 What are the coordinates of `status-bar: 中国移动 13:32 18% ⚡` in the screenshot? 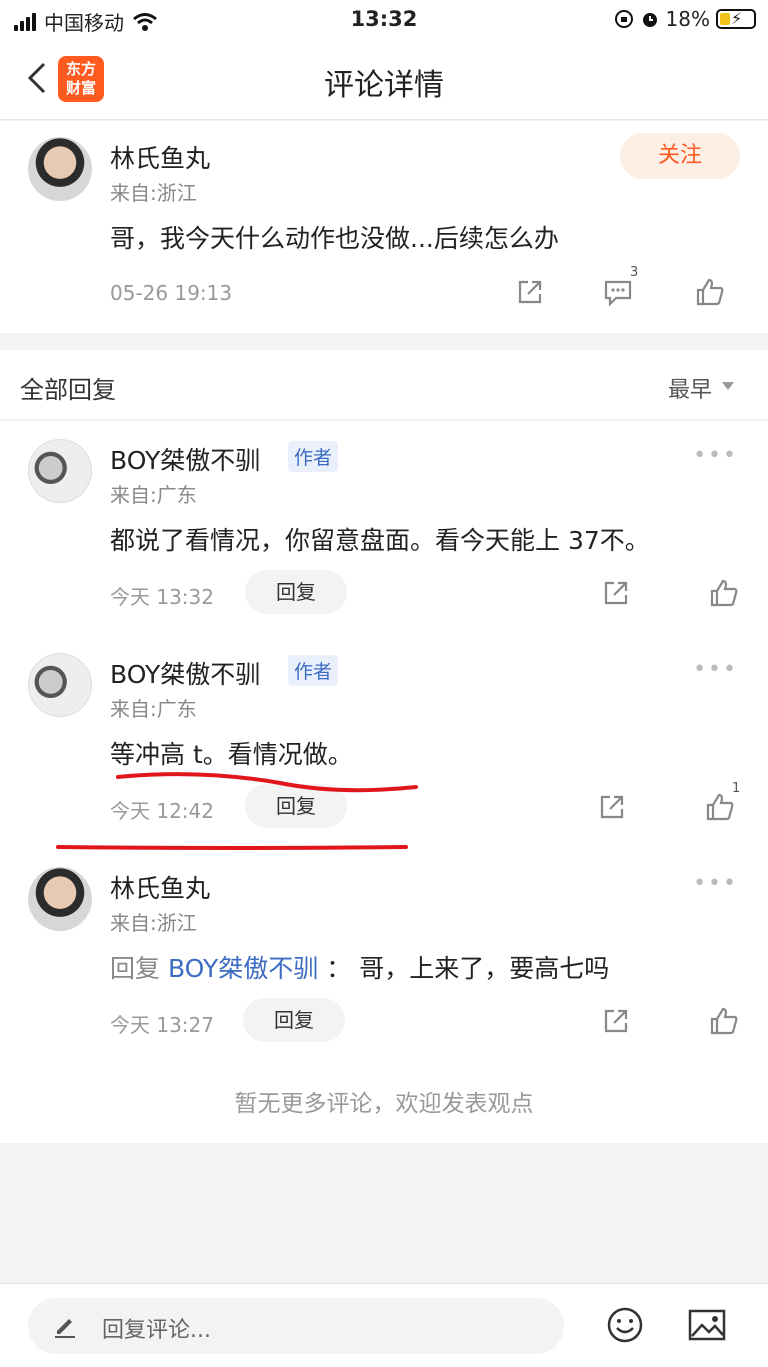 It's located at (384, 20).